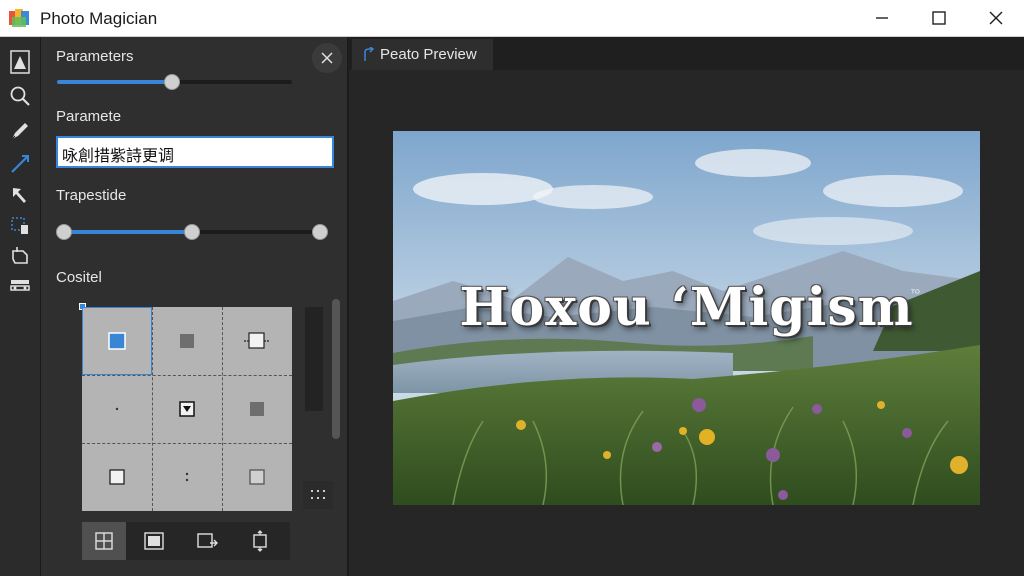  I want to click on anchor-top-right, so click(257, 341).